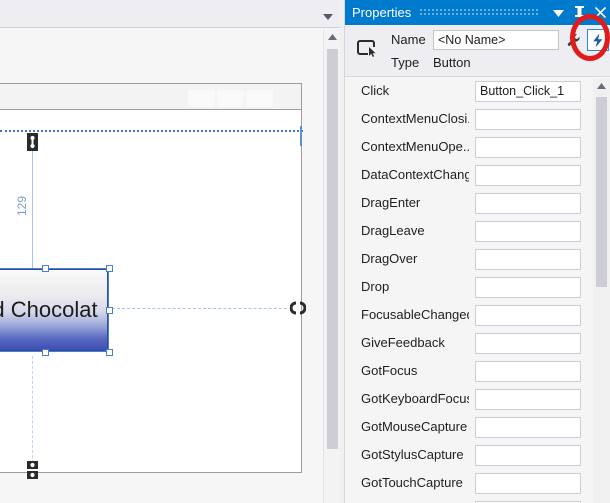  I want to click on margin-anchor-top-icon, so click(32, 142).